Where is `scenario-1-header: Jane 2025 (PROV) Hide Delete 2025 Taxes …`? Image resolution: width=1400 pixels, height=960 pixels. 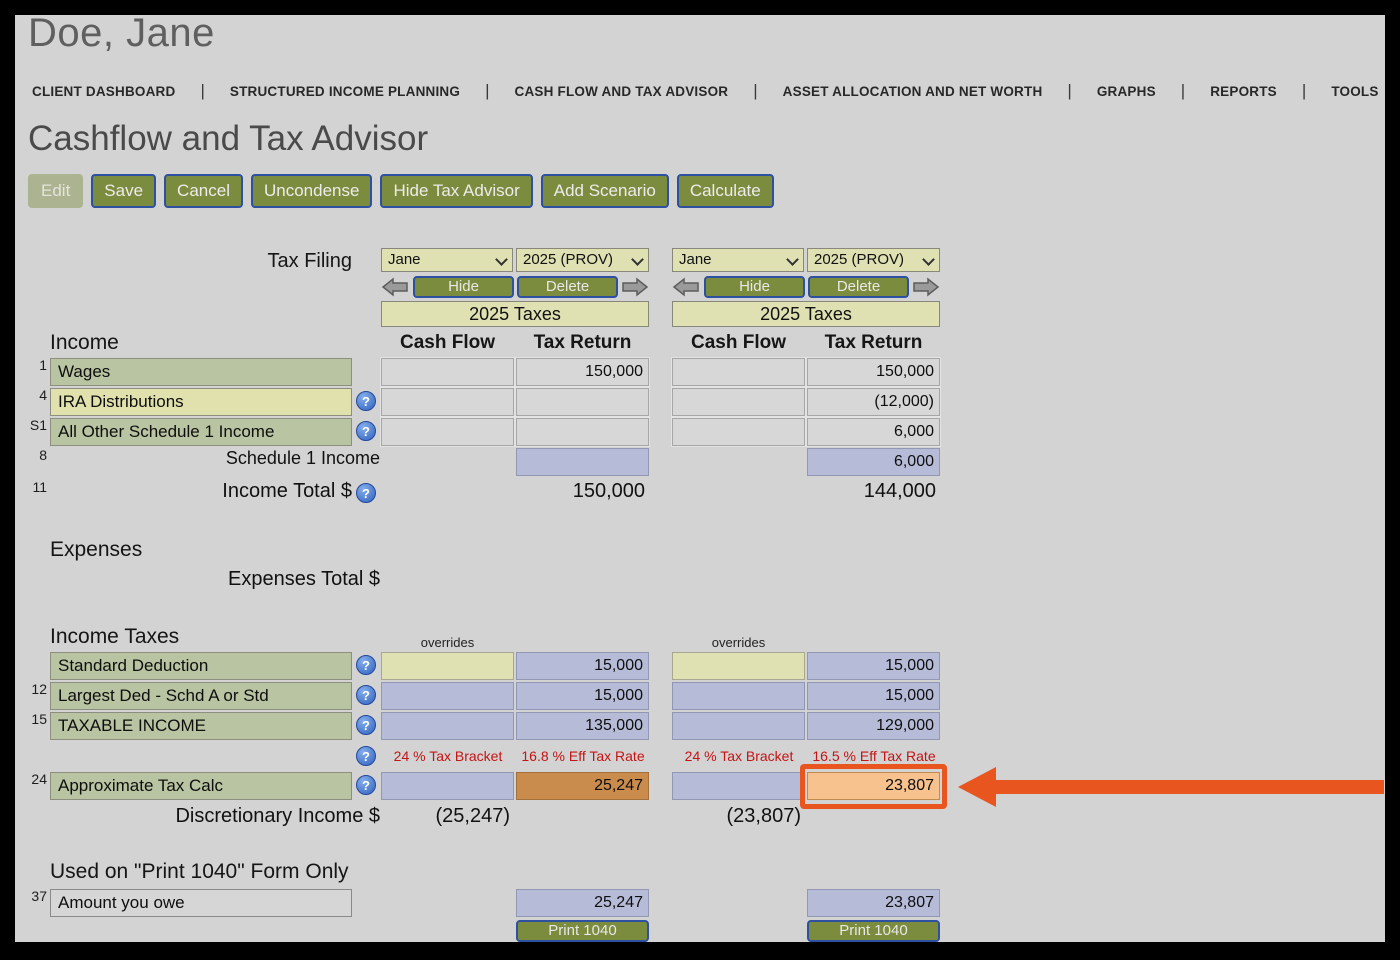 scenario-1-header: Jane 2025 (PROV) Hide Delete 2025 Taxes … is located at coordinates (515, 304).